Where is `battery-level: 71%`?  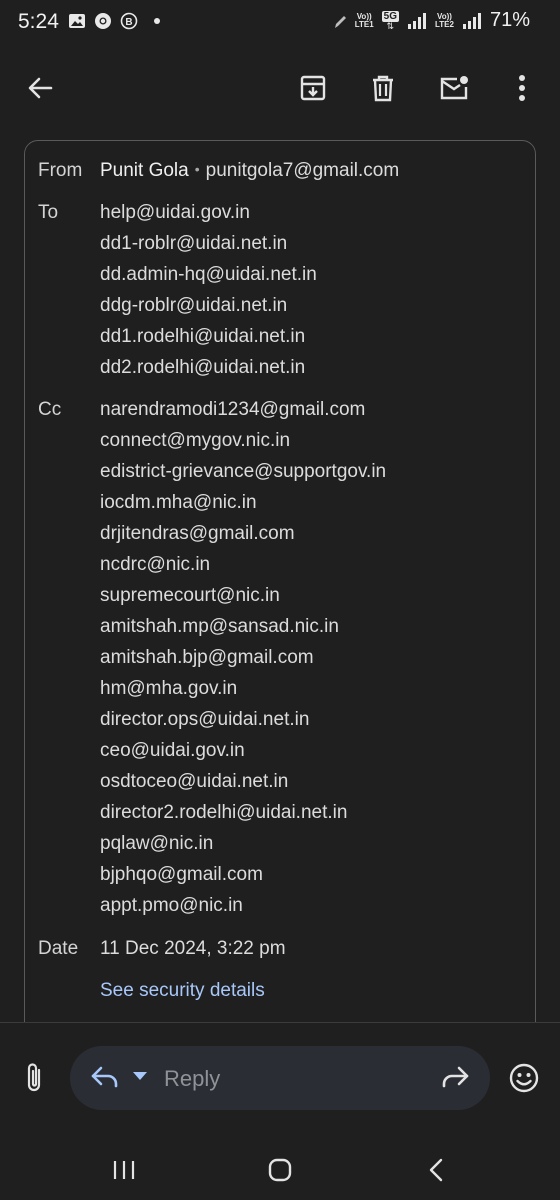
battery-level: 71% is located at coordinates (509, 20).